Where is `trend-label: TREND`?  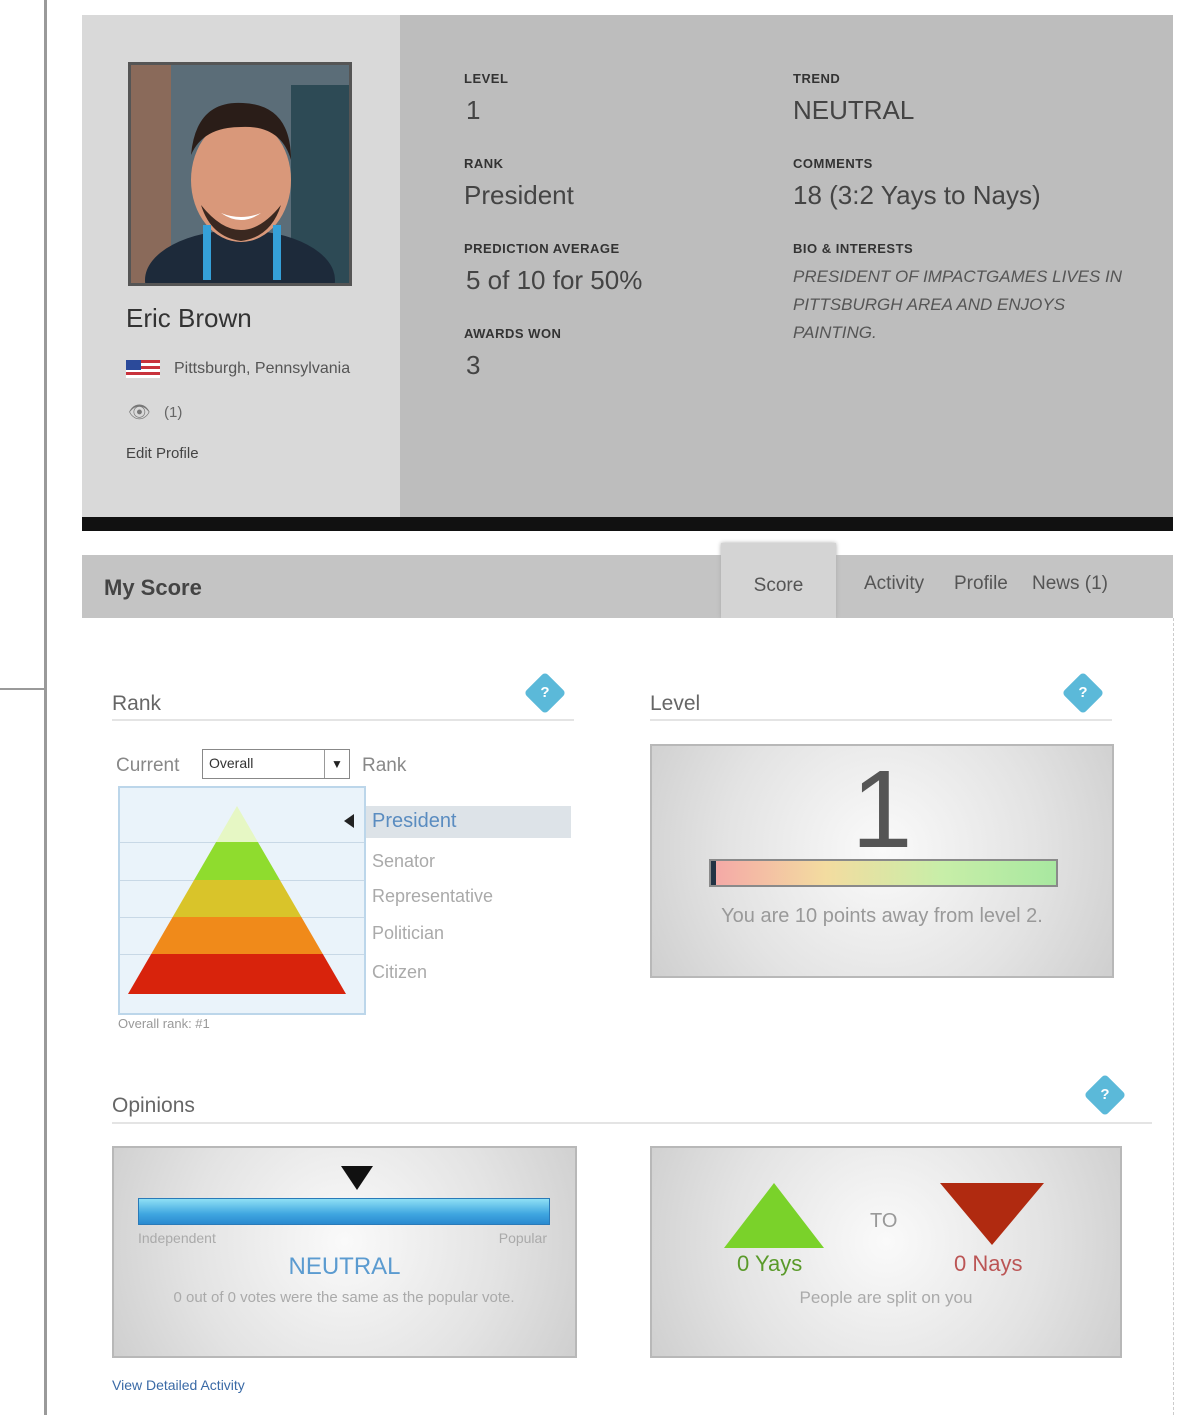 trend-label: TREND is located at coordinates (817, 78).